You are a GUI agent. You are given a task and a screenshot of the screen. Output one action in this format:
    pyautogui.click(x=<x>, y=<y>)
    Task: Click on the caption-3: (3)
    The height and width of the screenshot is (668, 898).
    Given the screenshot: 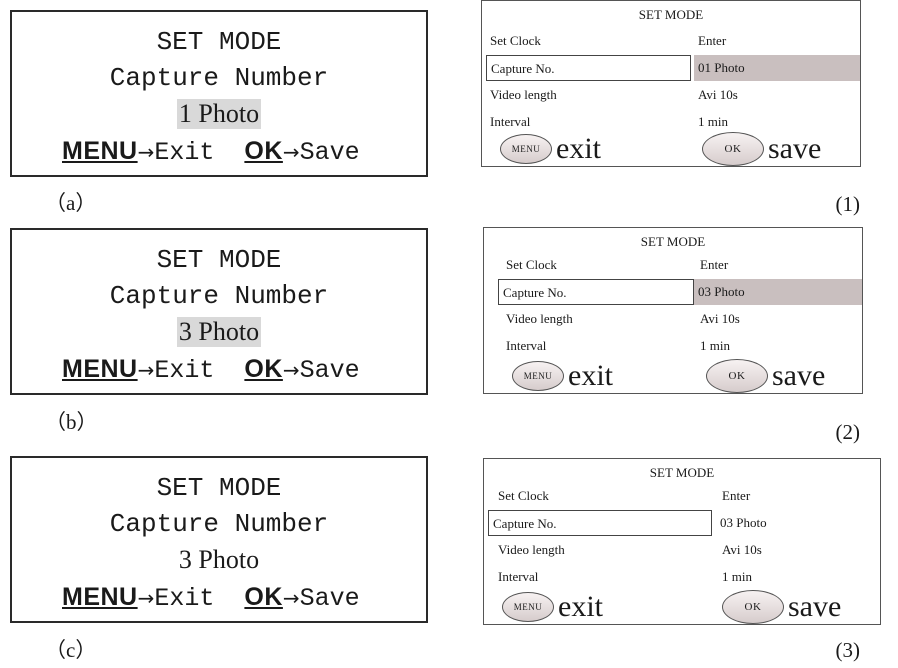 What is the action you would take?
    pyautogui.click(x=848, y=650)
    